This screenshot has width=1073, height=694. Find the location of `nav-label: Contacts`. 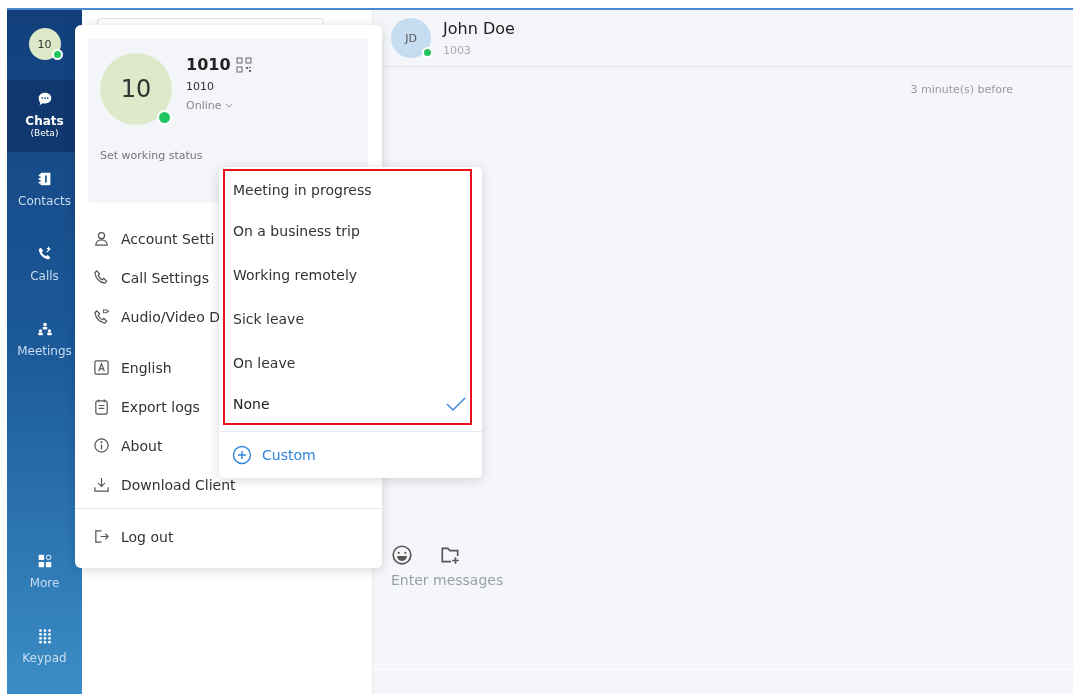

nav-label: Contacts is located at coordinates (44, 201).